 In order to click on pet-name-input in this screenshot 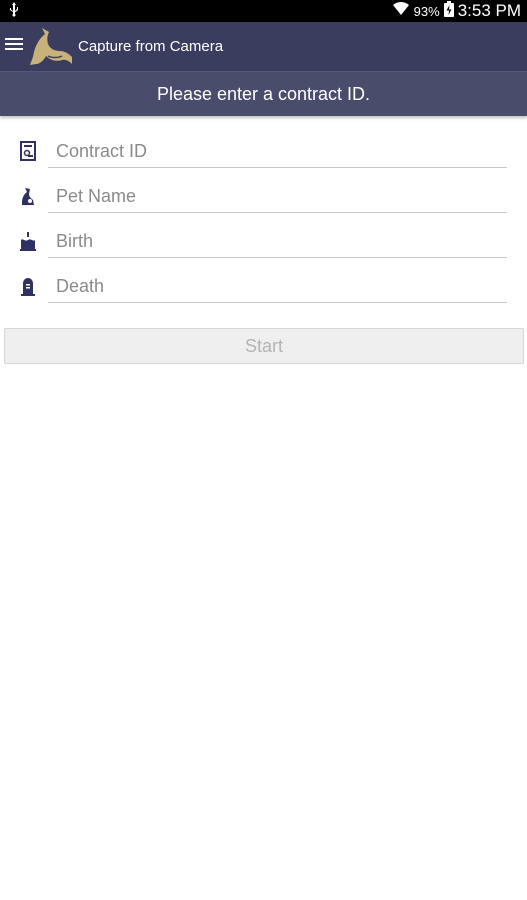, I will do `click(277, 197)`.